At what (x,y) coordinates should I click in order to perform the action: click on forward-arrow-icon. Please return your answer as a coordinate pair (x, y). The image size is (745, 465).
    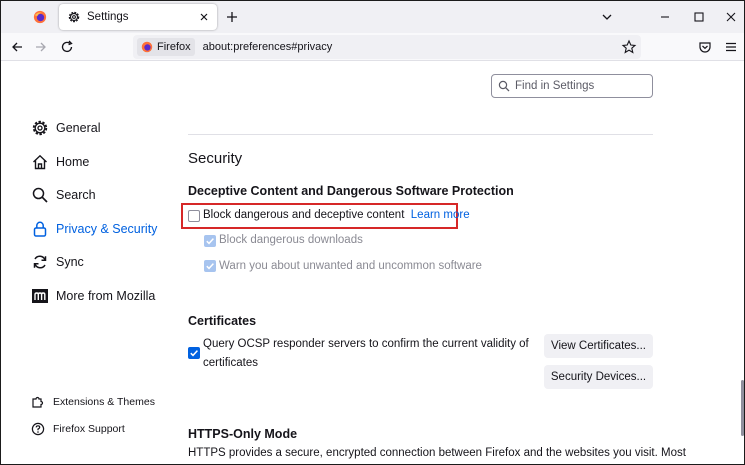
    Looking at the image, I should click on (41, 47).